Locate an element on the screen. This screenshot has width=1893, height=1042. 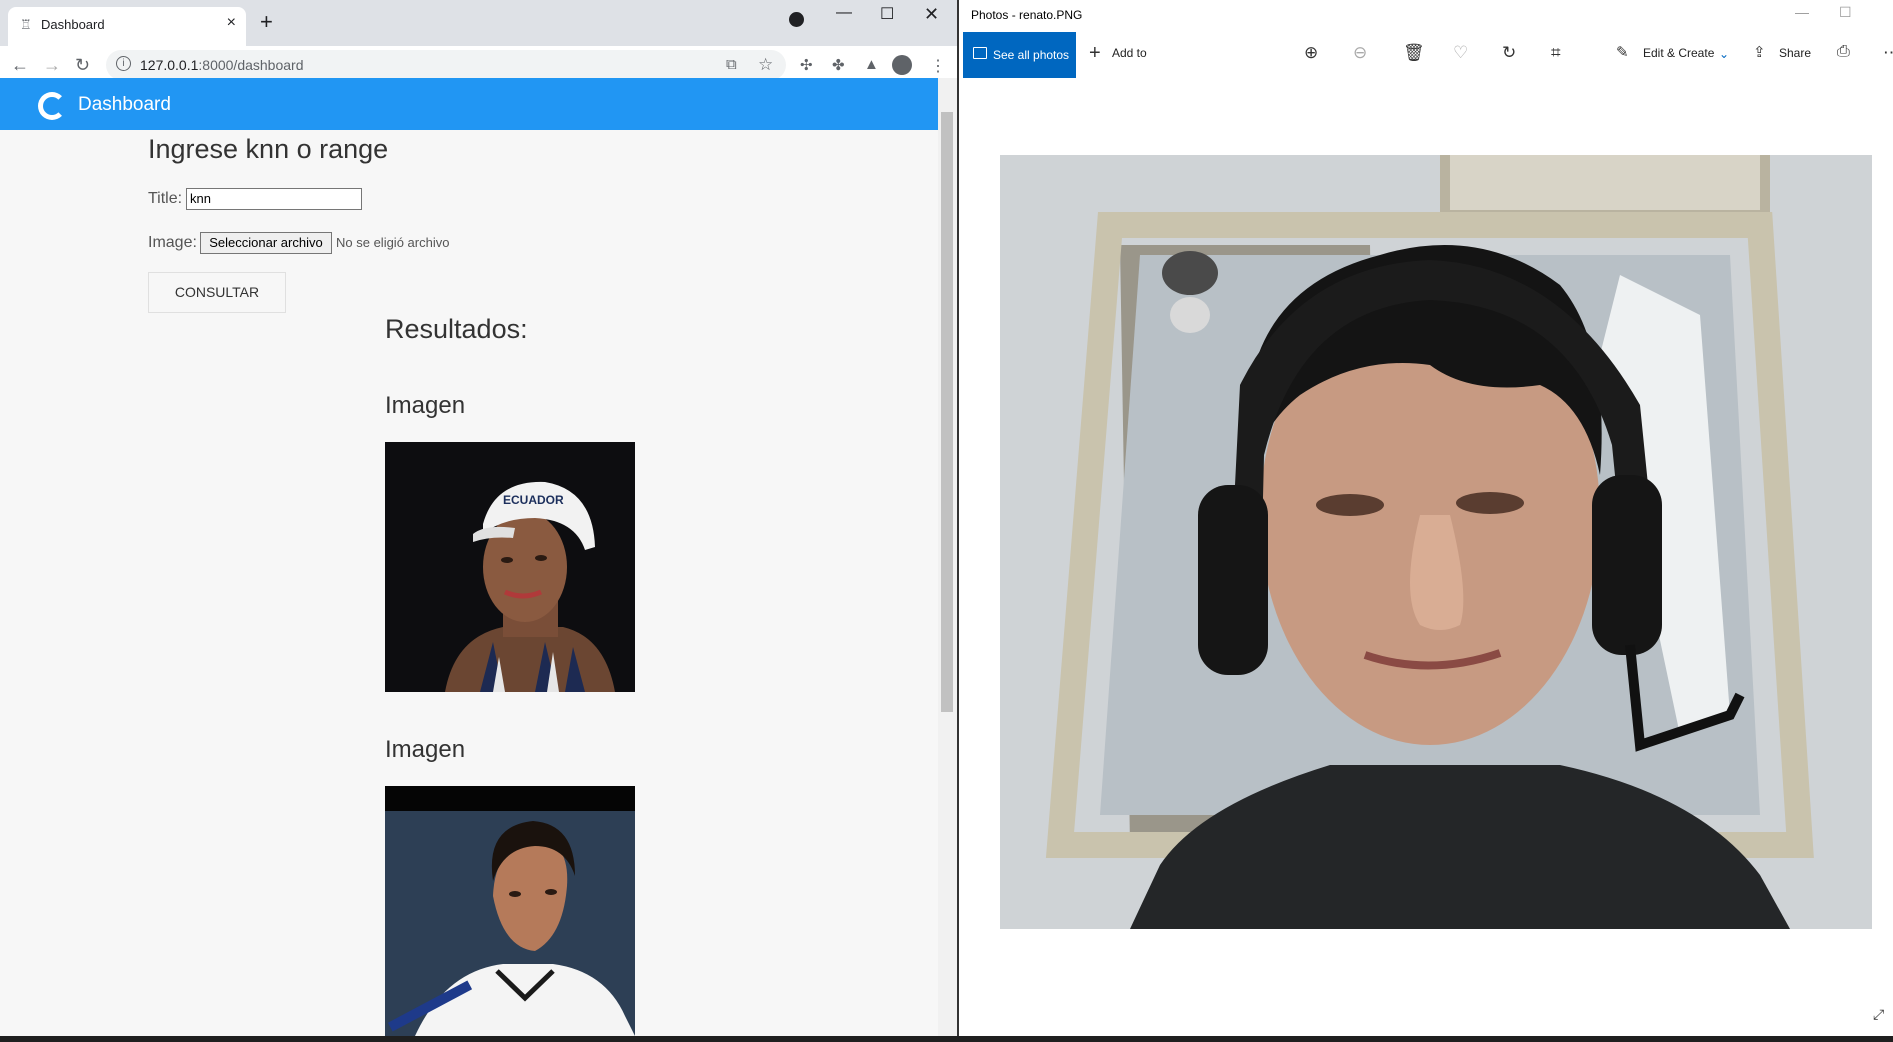
rotate-icon: ↻ is located at coordinates (1509, 53).